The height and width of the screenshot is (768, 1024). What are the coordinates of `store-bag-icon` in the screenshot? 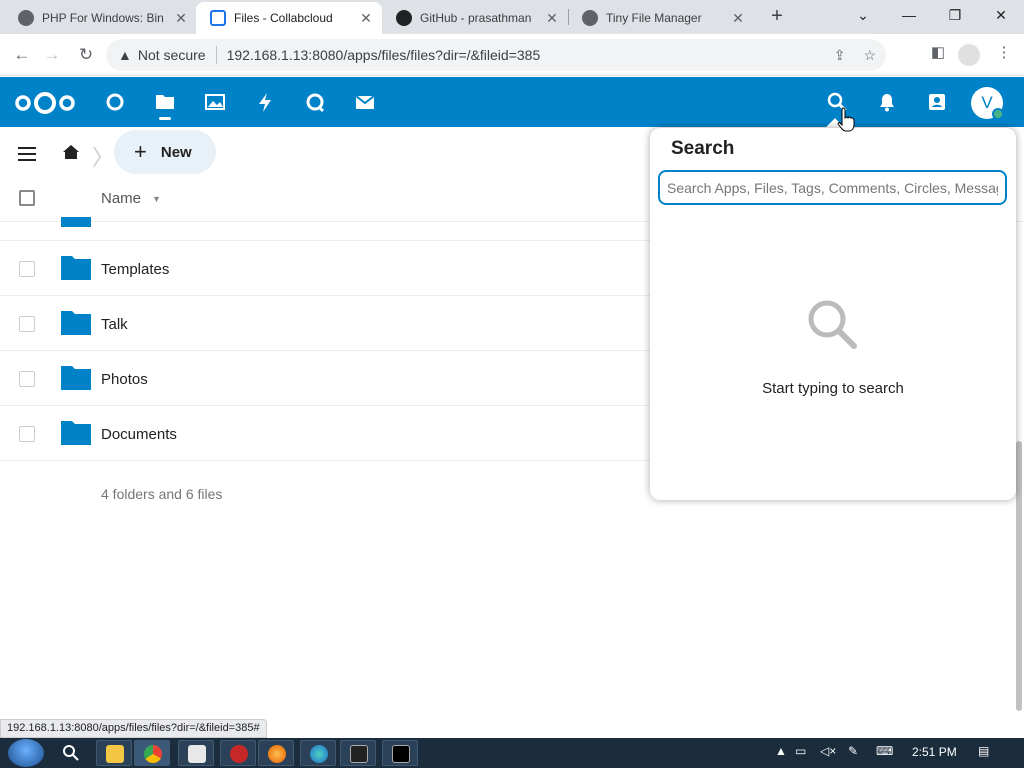 It's located at (197, 754).